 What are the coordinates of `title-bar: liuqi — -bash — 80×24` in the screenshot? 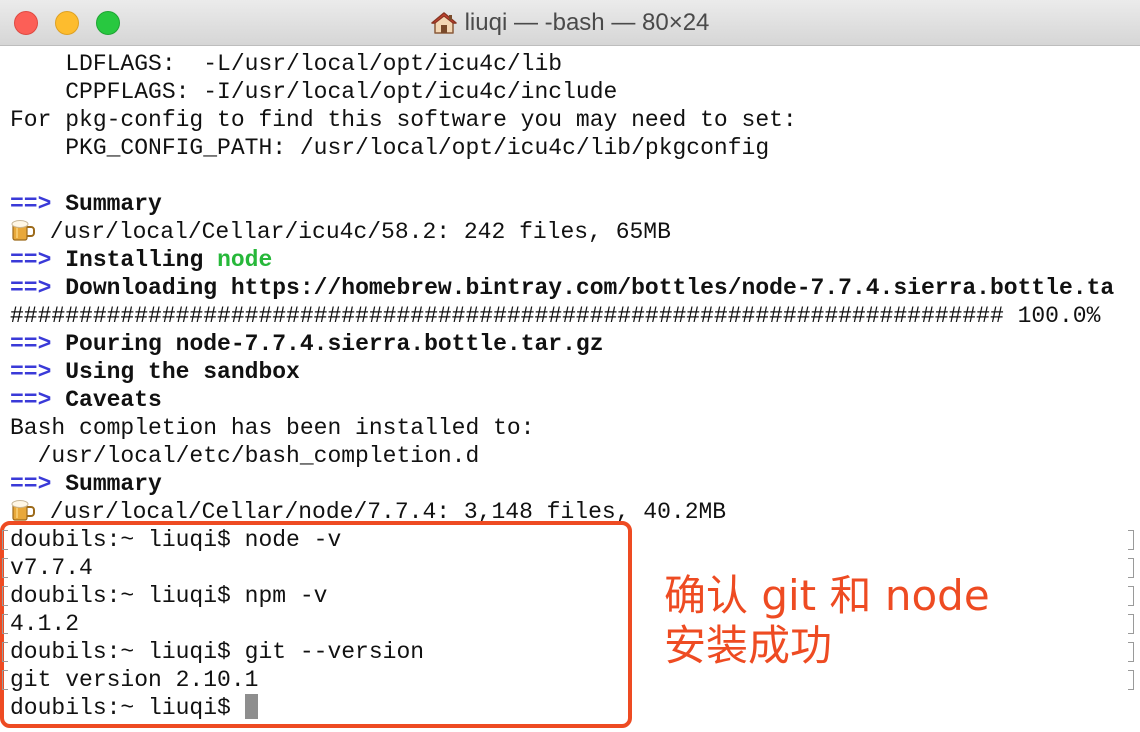 It's located at (570, 23).